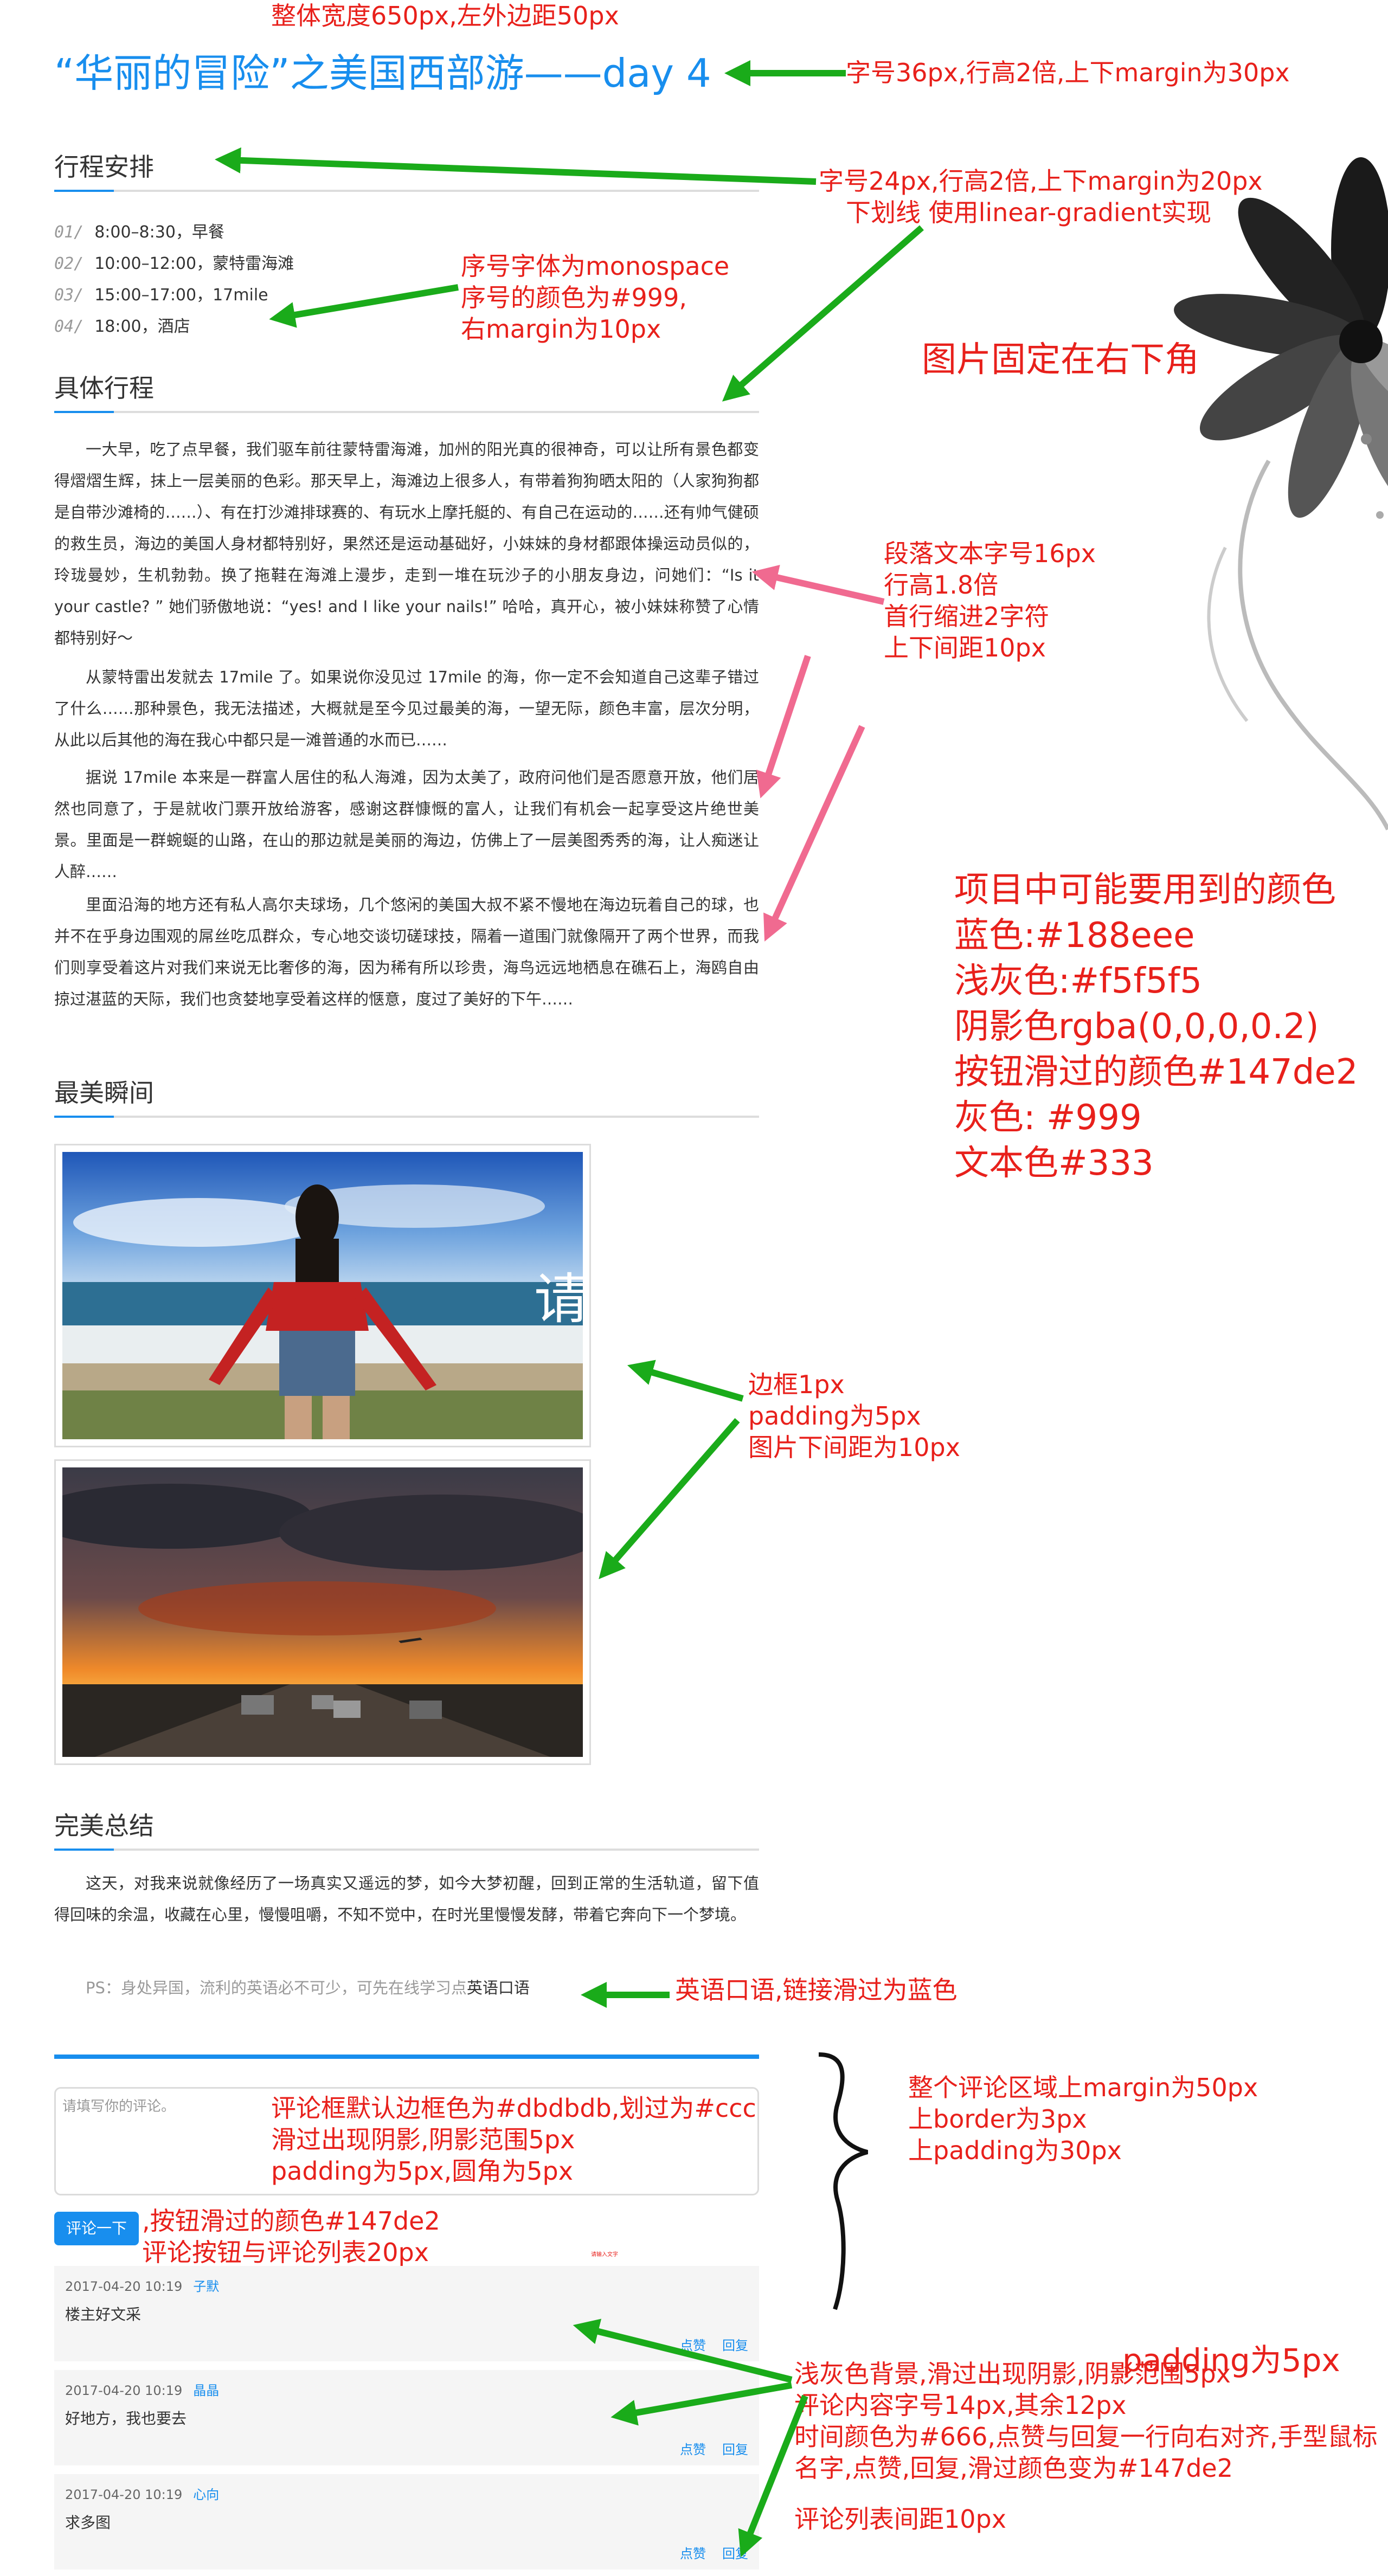 This screenshot has height=2576, width=1388. What do you see at coordinates (291, 2236) in the screenshot?
I see `annotation-button: ,按钮滑过的颜色#147de2 评论按钮与评论列表20px` at bounding box center [291, 2236].